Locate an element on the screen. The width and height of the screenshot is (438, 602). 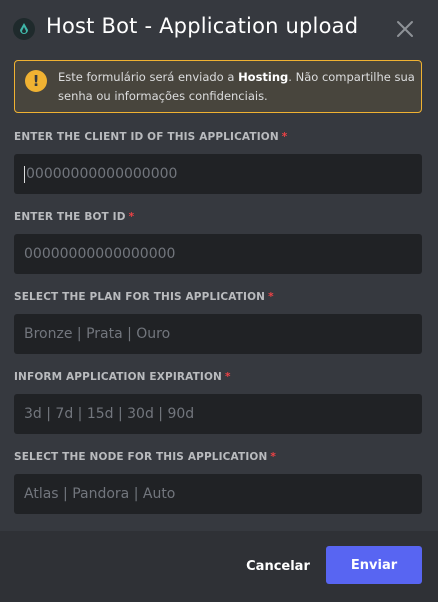
client-id-label: ENTER THE CLIENT ID OF THIS APPLICATION * is located at coordinates (150, 137).